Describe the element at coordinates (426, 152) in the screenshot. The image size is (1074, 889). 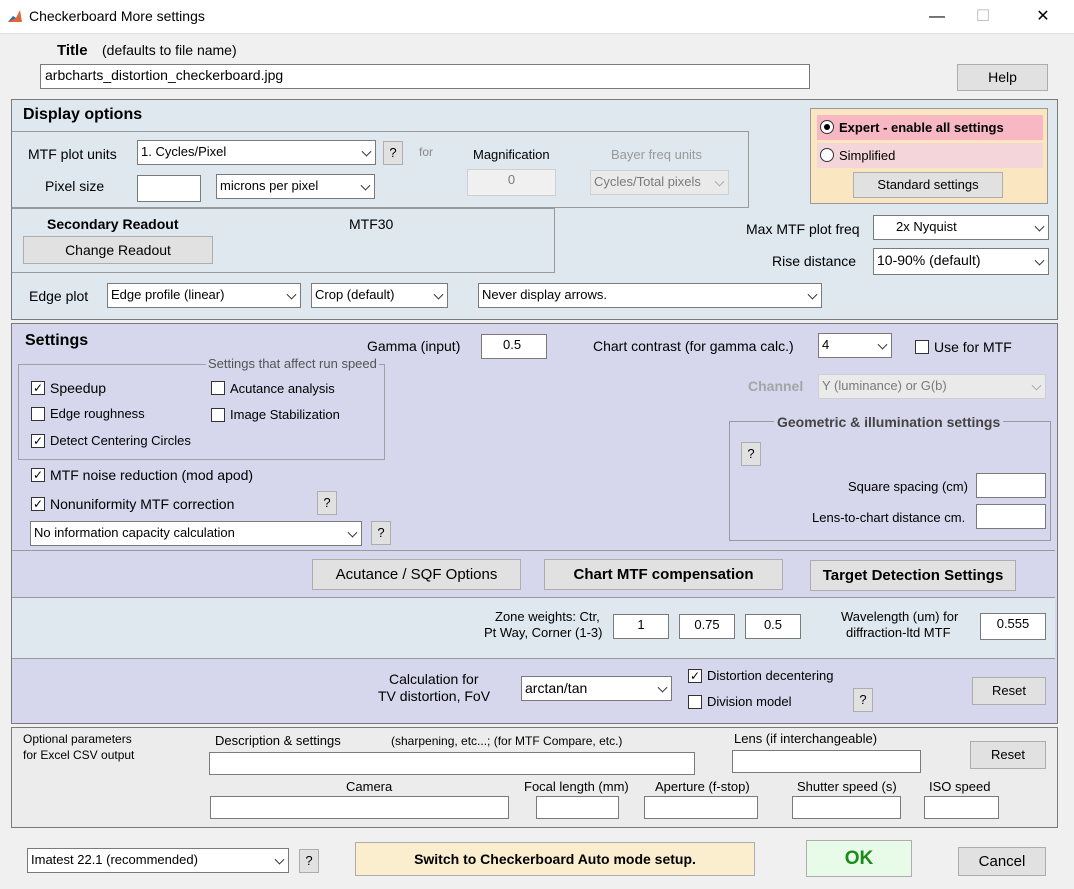
I see `for-label: for` at that location.